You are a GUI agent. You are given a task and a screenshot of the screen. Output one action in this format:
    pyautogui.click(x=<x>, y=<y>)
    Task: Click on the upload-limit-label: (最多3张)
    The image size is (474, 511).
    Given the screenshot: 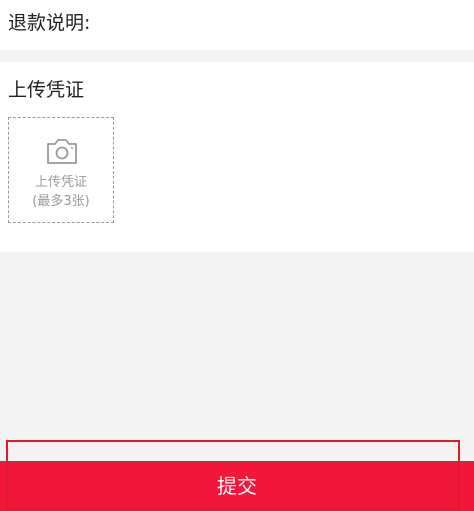 What is the action you would take?
    pyautogui.click(x=61, y=201)
    